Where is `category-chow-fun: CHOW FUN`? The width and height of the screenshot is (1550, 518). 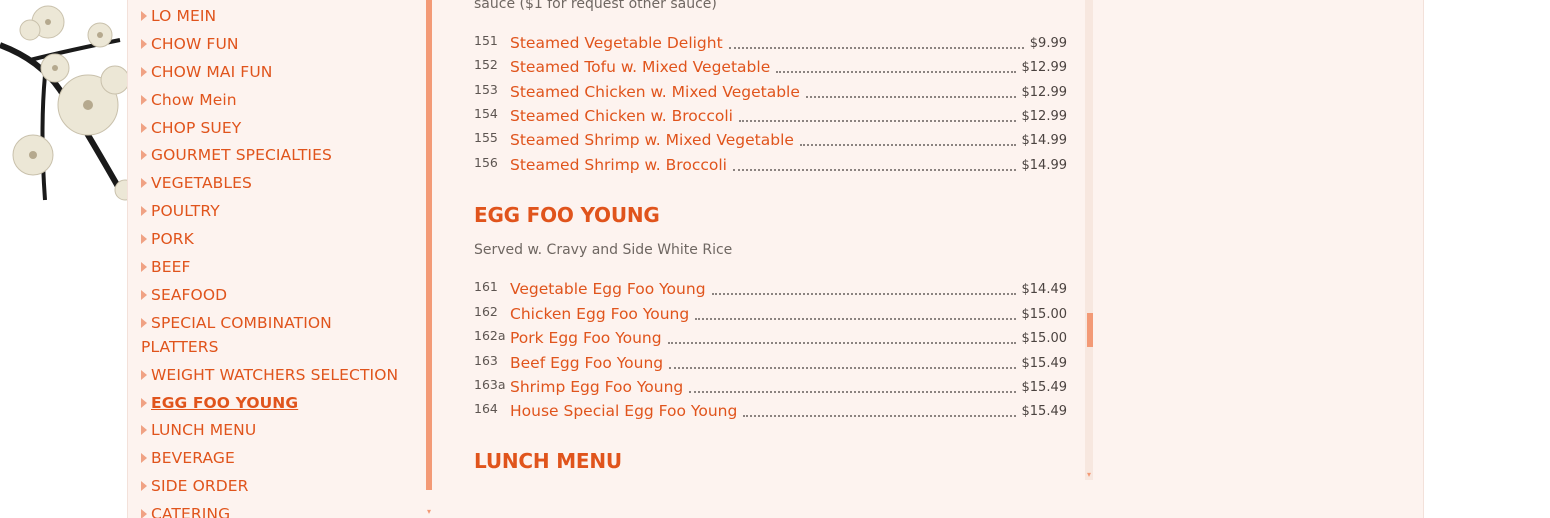
category-chow-fun: CHOW FUN is located at coordinates (276, 44).